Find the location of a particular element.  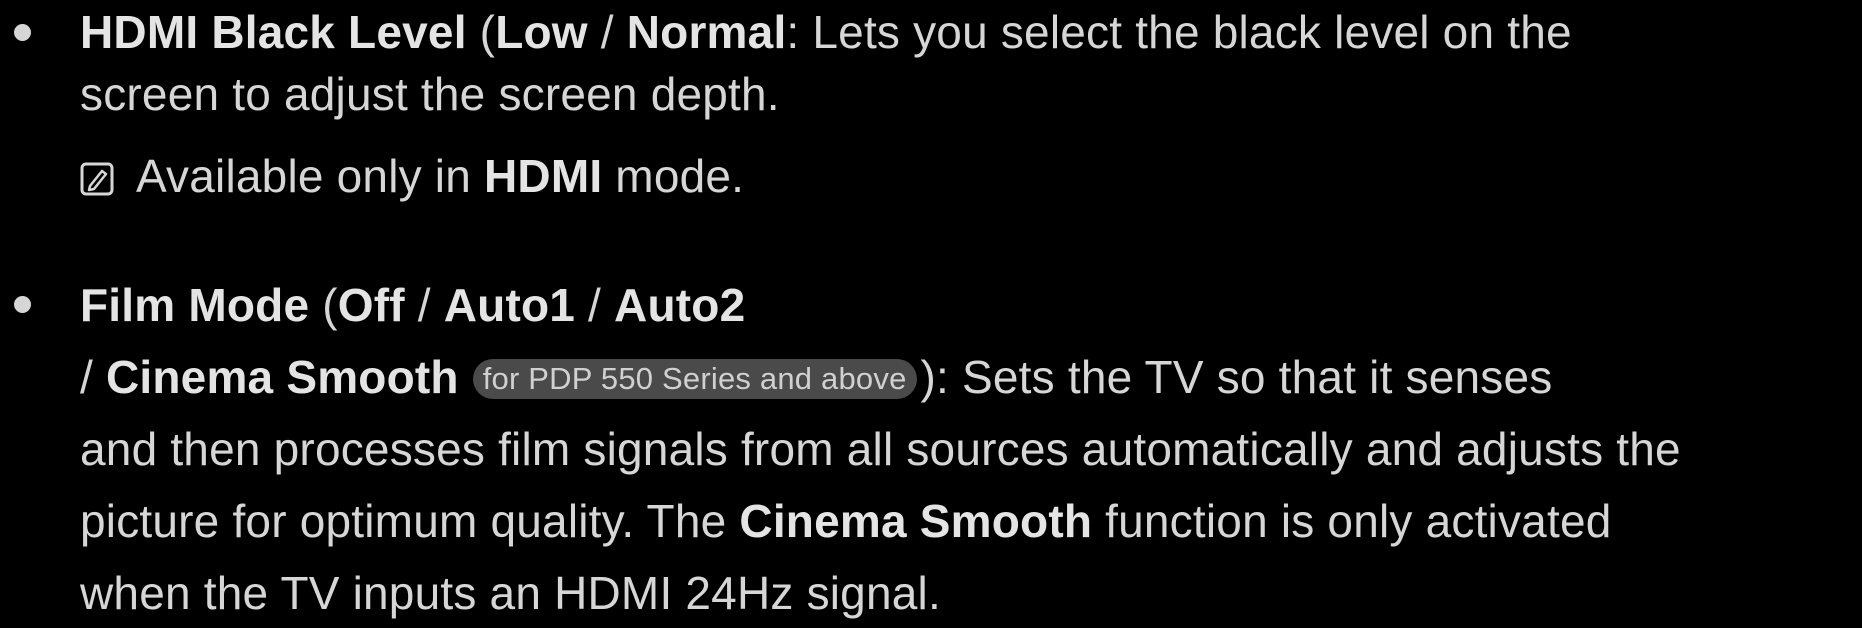

item-description-line: when the TV inputs an HDMI 24Hz signal. is located at coordinates (510, 593).